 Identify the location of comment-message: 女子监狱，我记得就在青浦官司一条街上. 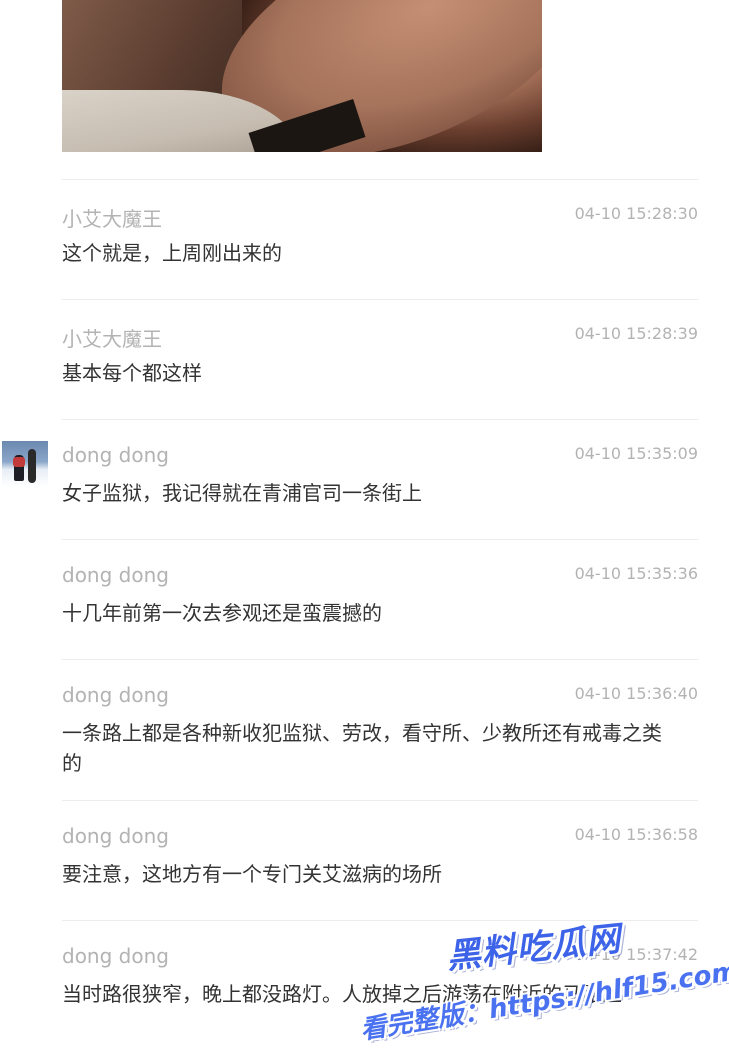
(242, 493).